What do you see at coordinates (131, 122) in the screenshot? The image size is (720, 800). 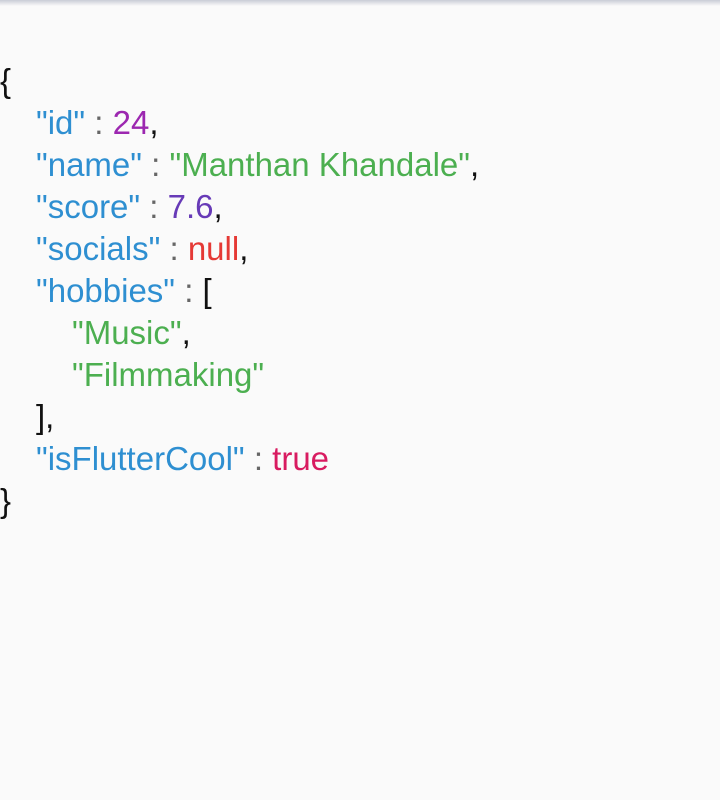 I see `json-value-int: 24` at bounding box center [131, 122].